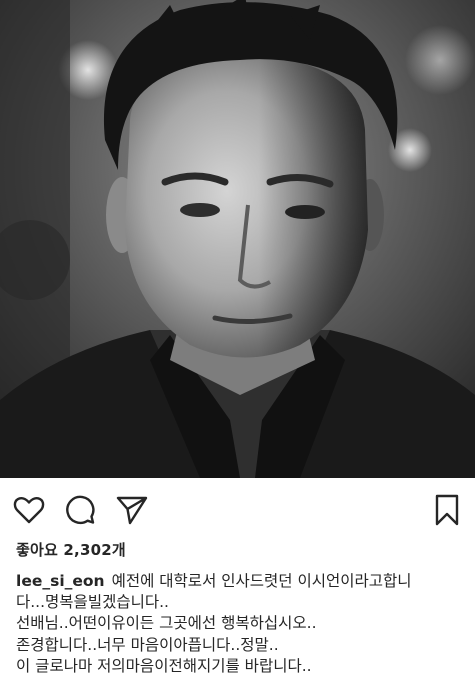 The width and height of the screenshot is (475, 700). I want to click on share-button, so click(132, 510).